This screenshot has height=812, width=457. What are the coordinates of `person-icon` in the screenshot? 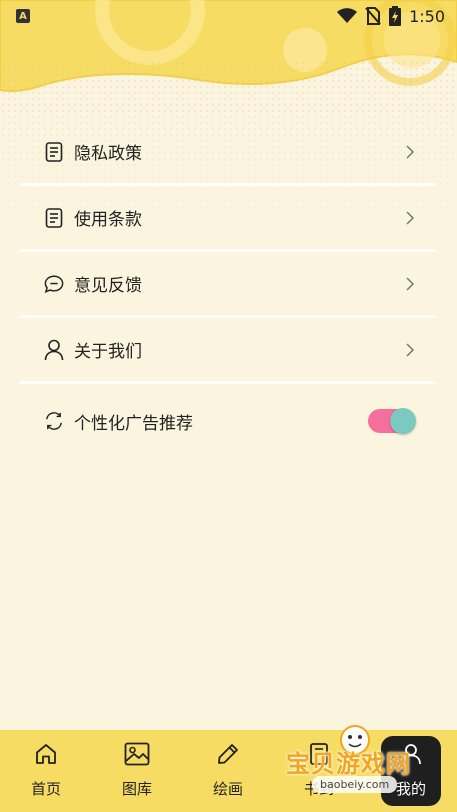 It's located at (54, 349).